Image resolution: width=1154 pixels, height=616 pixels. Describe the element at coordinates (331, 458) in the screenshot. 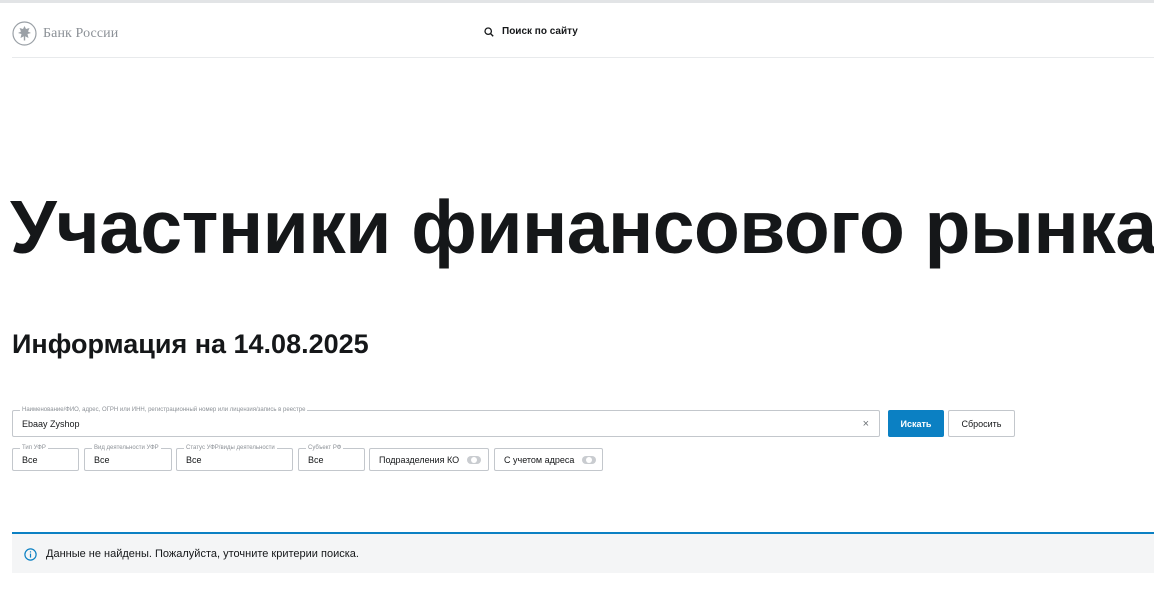

I see `filter-region: Субъект РФ Все` at that location.